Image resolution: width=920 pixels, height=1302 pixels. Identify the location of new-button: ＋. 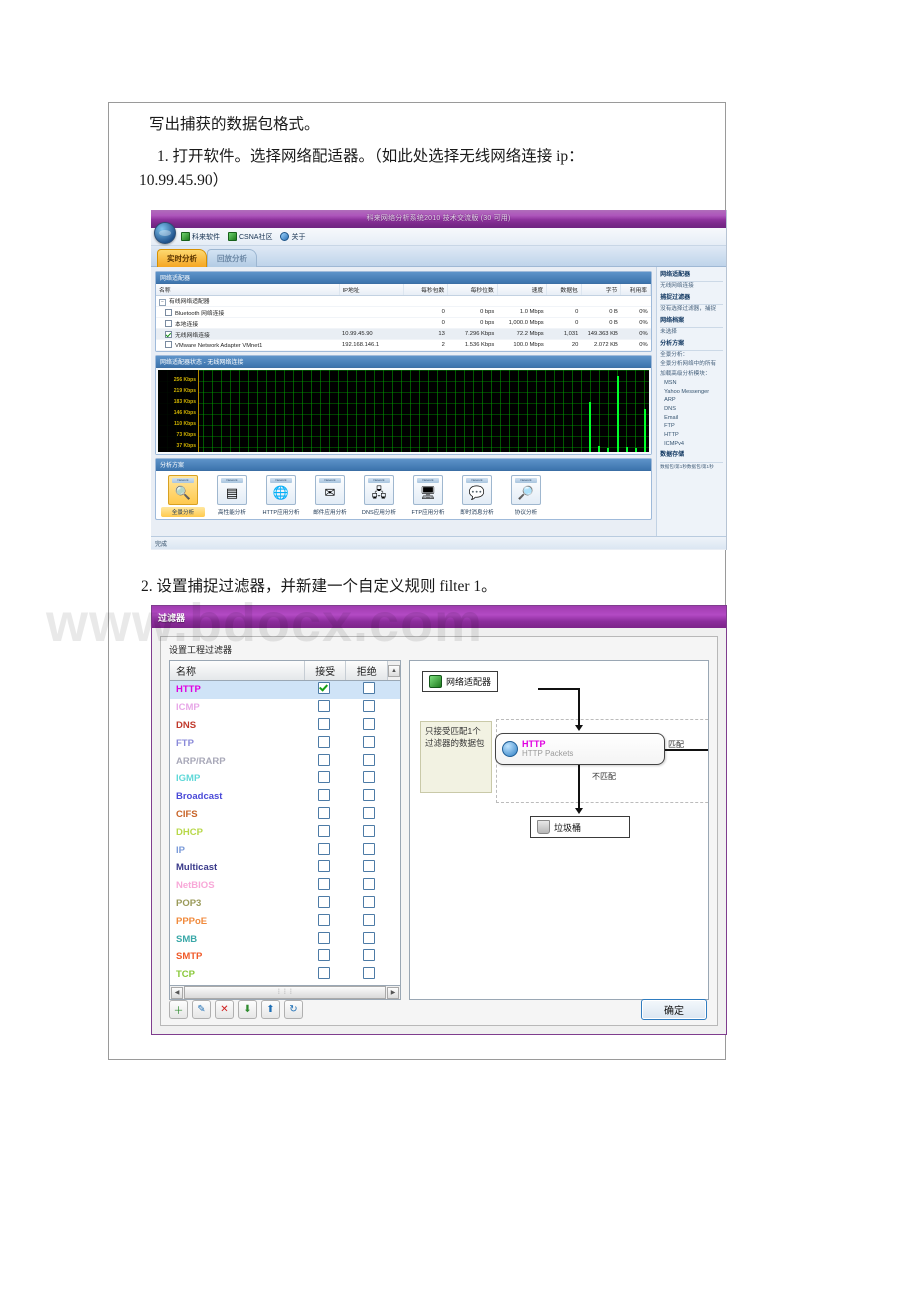
(178, 1009).